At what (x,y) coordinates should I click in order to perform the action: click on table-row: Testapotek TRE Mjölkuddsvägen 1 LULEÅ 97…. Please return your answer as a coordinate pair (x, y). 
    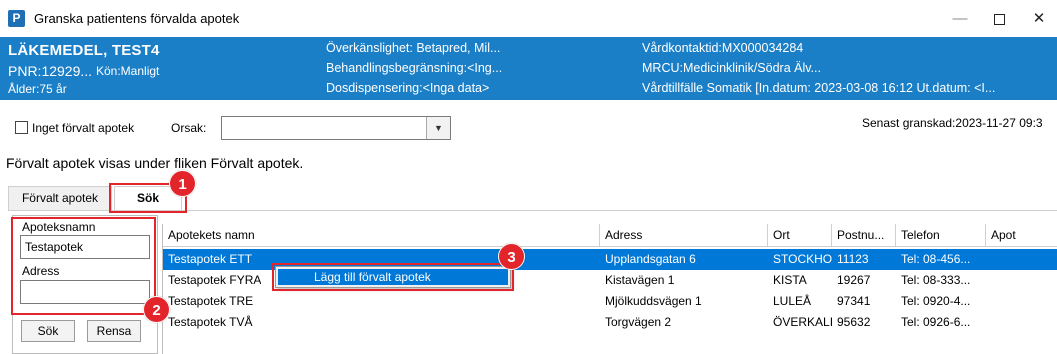
    Looking at the image, I should click on (610, 301).